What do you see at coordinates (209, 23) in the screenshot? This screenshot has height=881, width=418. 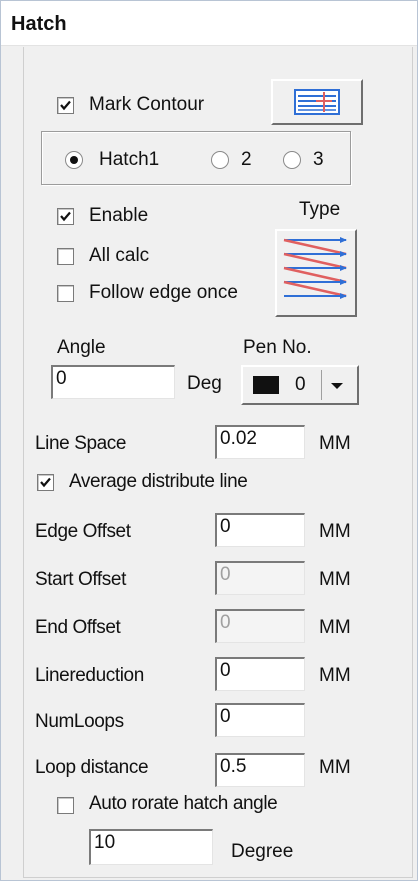 I see `title-bar: Hatch` at bounding box center [209, 23].